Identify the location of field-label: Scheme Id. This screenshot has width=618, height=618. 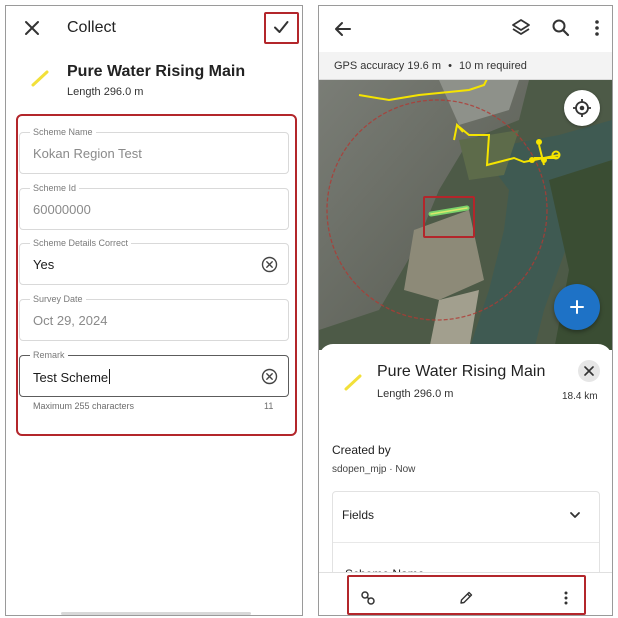
(55, 188).